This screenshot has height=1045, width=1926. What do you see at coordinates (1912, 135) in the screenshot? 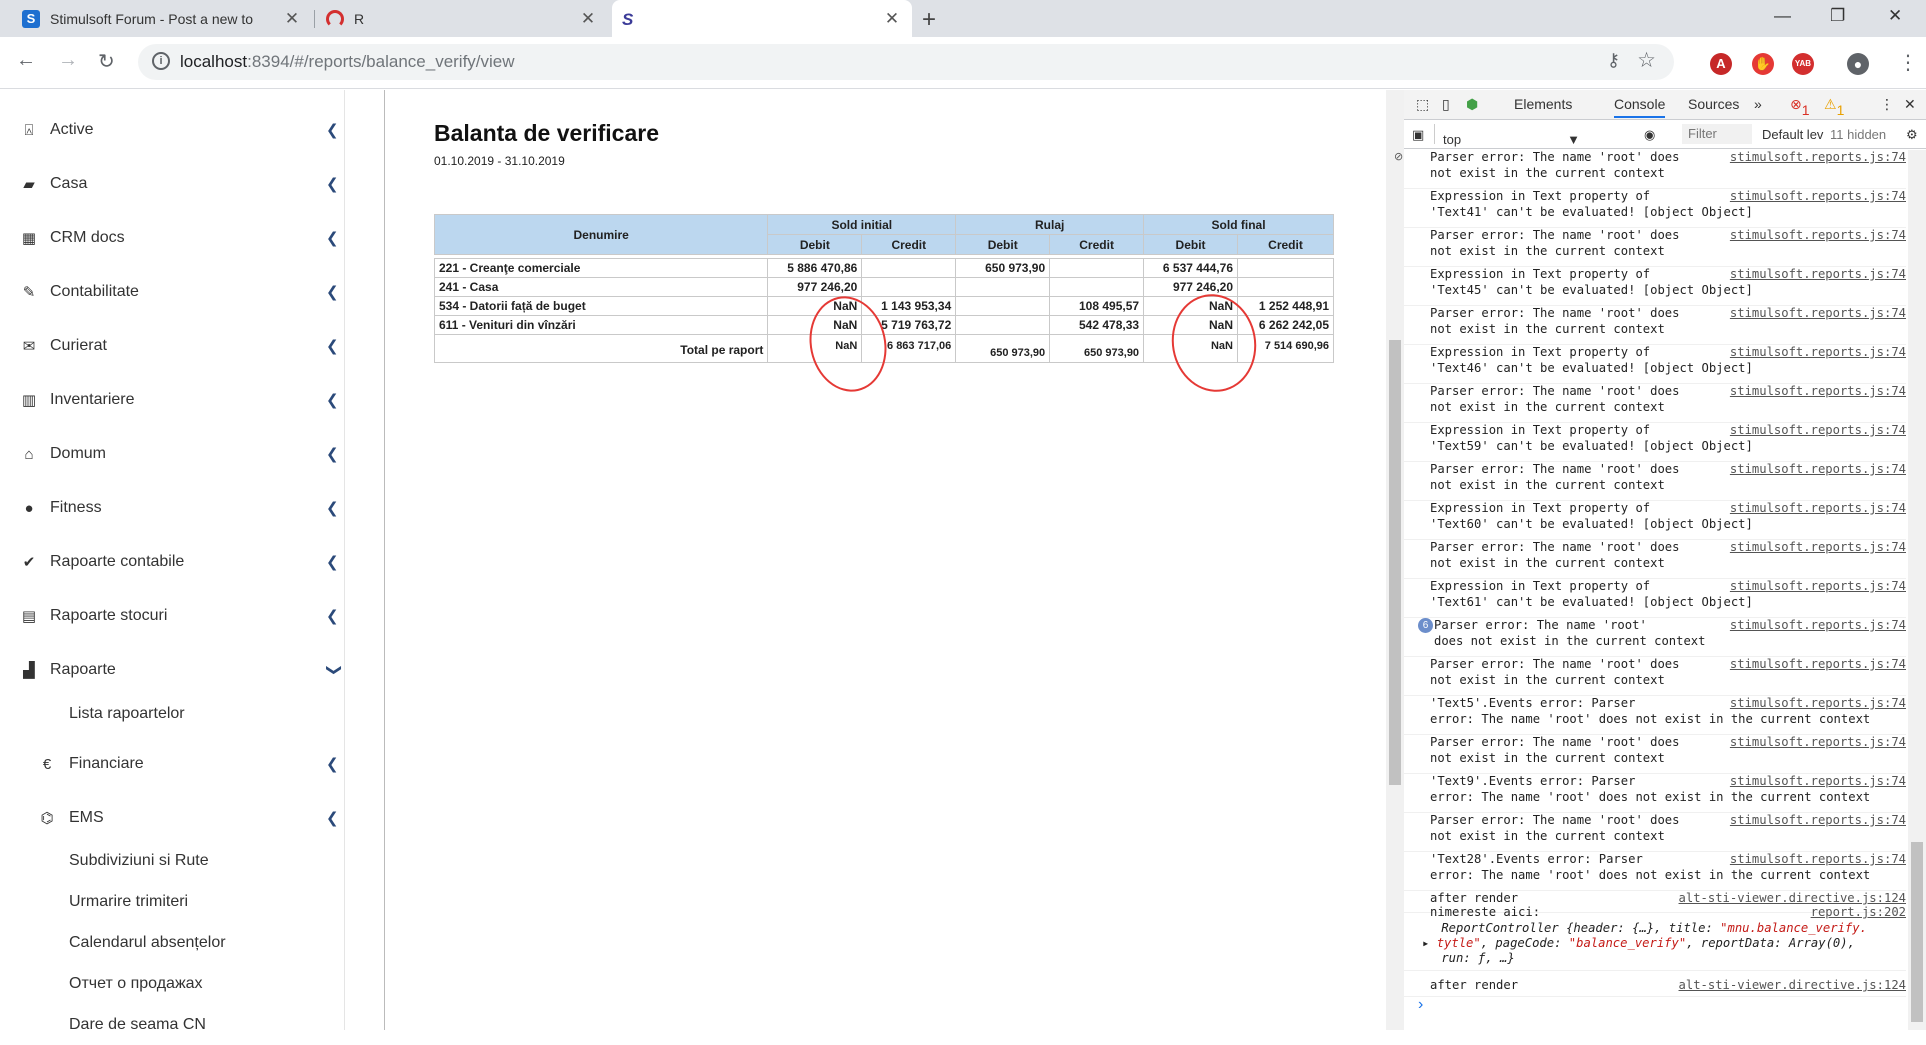
I see `console-settings-icon: ⚙` at bounding box center [1912, 135].